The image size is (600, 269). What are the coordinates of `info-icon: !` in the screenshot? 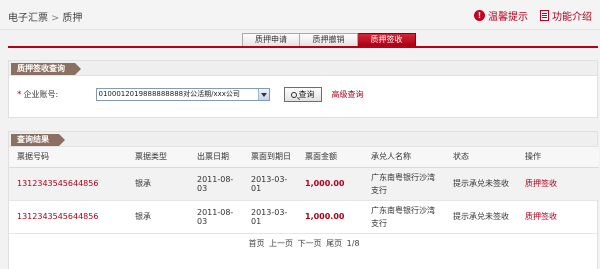 It's located at (479, 15).